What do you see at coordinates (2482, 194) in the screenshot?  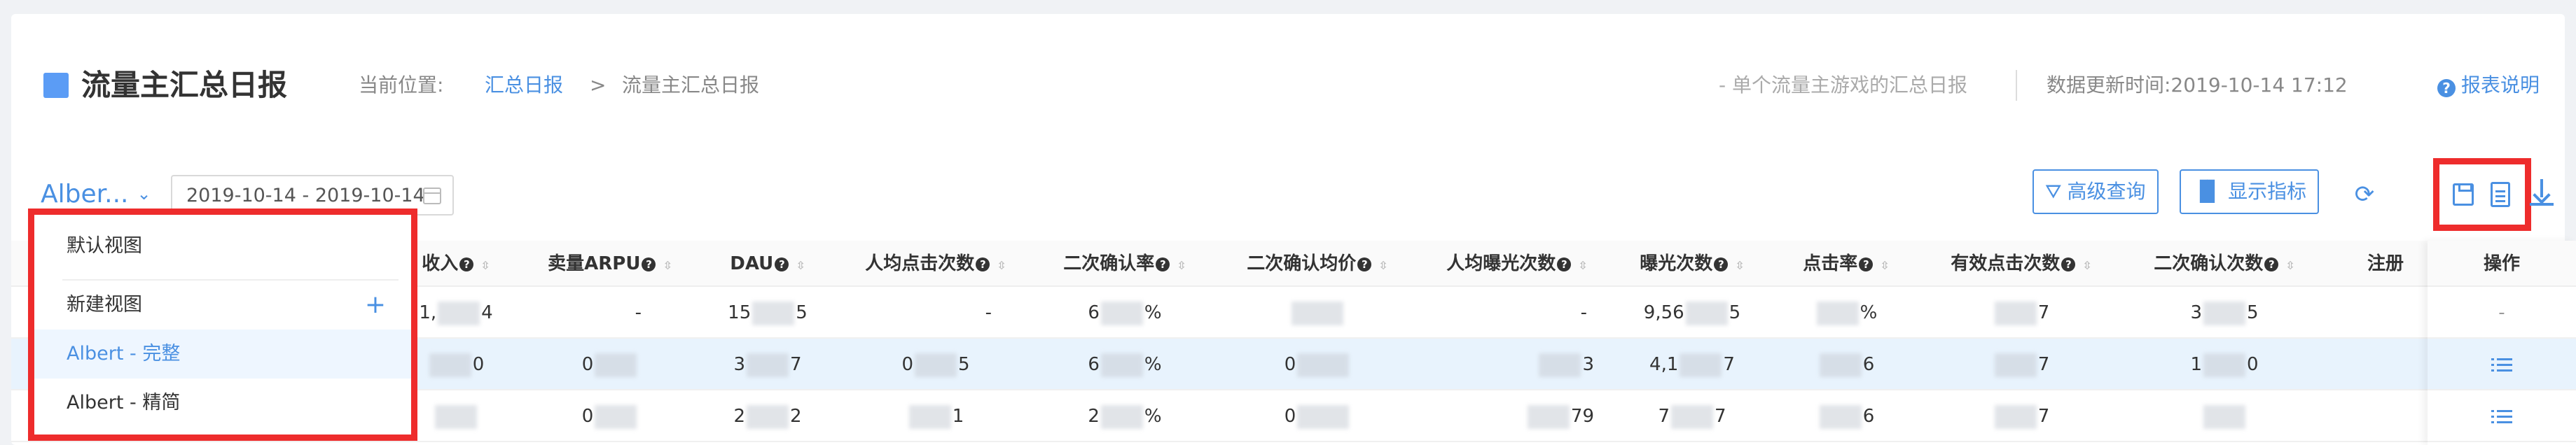 I see `highlight-box-save-actions` at bounding box center [2482, 194].